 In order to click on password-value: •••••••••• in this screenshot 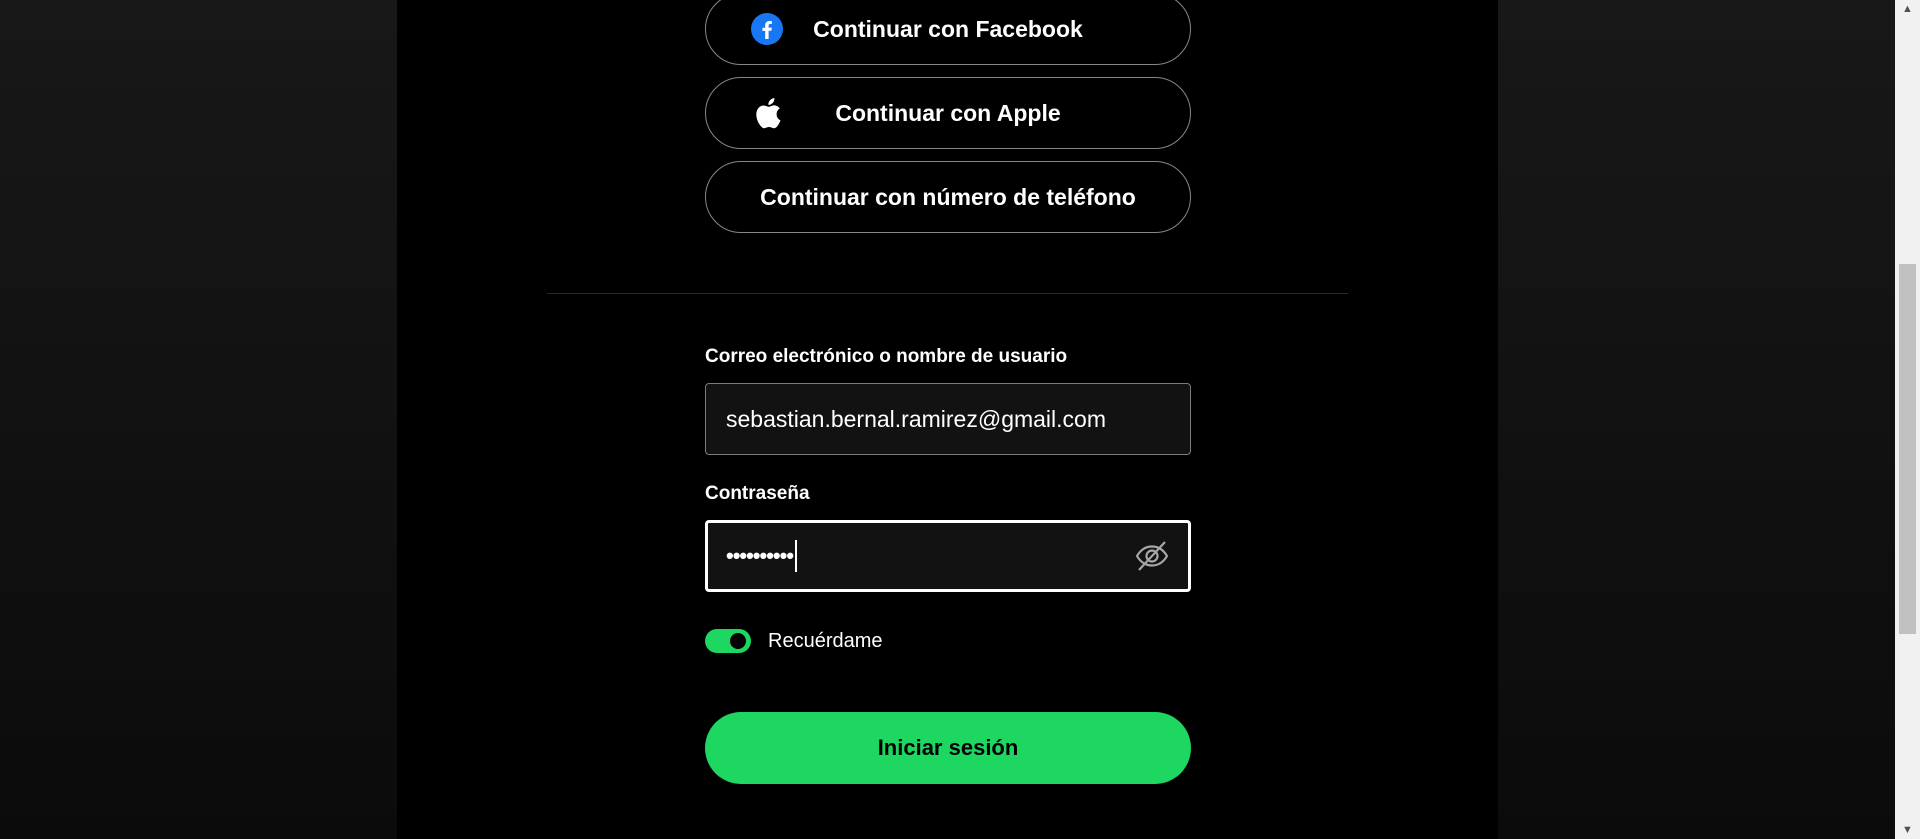, I will do `click(760, 555)`.